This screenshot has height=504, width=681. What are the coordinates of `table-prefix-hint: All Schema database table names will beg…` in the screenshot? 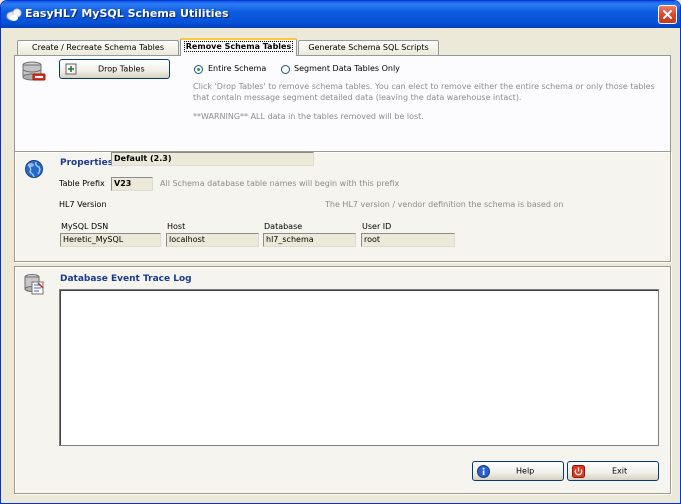 It's located at (280, 183).